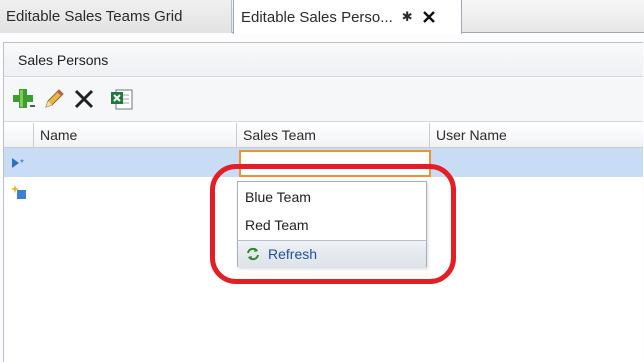 This screenshot has width=644, height=362. Describe the element at coordinates (332, 253) in the screenshot. I see `refresh-button: Refresh` at that location.